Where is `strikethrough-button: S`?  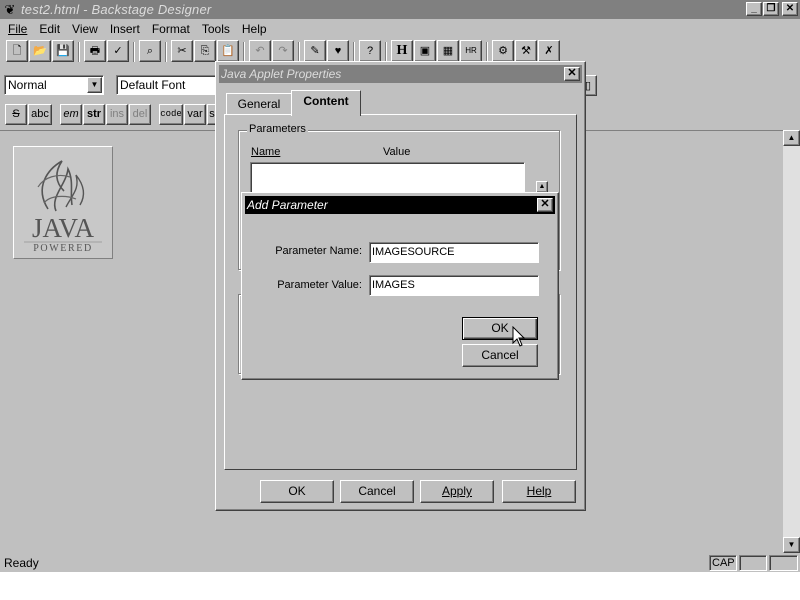
strikethrough-button: S is located at coordinates (16, 114).